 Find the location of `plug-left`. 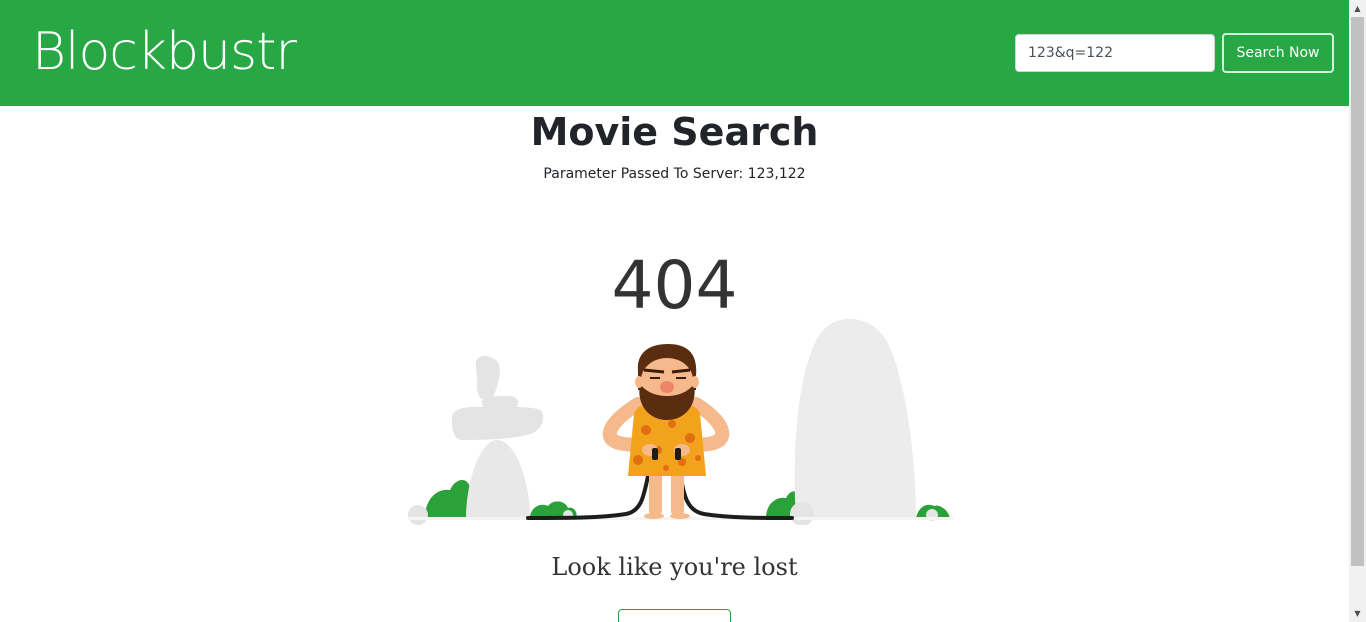

plug-left is located at coordinates (655, 454).